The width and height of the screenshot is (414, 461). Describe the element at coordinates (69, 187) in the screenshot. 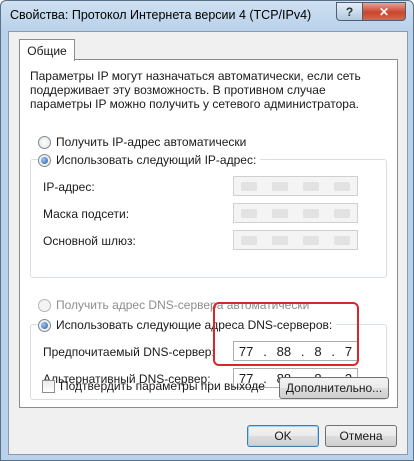

I see `ip-address-label: IP-адрес:` at that location.